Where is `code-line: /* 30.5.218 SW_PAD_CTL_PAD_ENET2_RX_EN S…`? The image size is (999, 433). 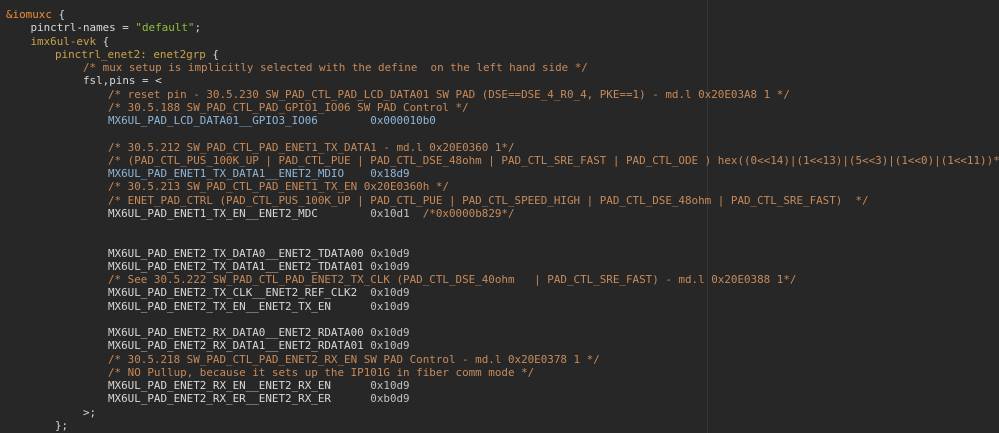 code-line: /* 30.5.218 SW_PAD_CTL_PAD_ENET2_RX_EN S… is located at coordinates (502, 359).